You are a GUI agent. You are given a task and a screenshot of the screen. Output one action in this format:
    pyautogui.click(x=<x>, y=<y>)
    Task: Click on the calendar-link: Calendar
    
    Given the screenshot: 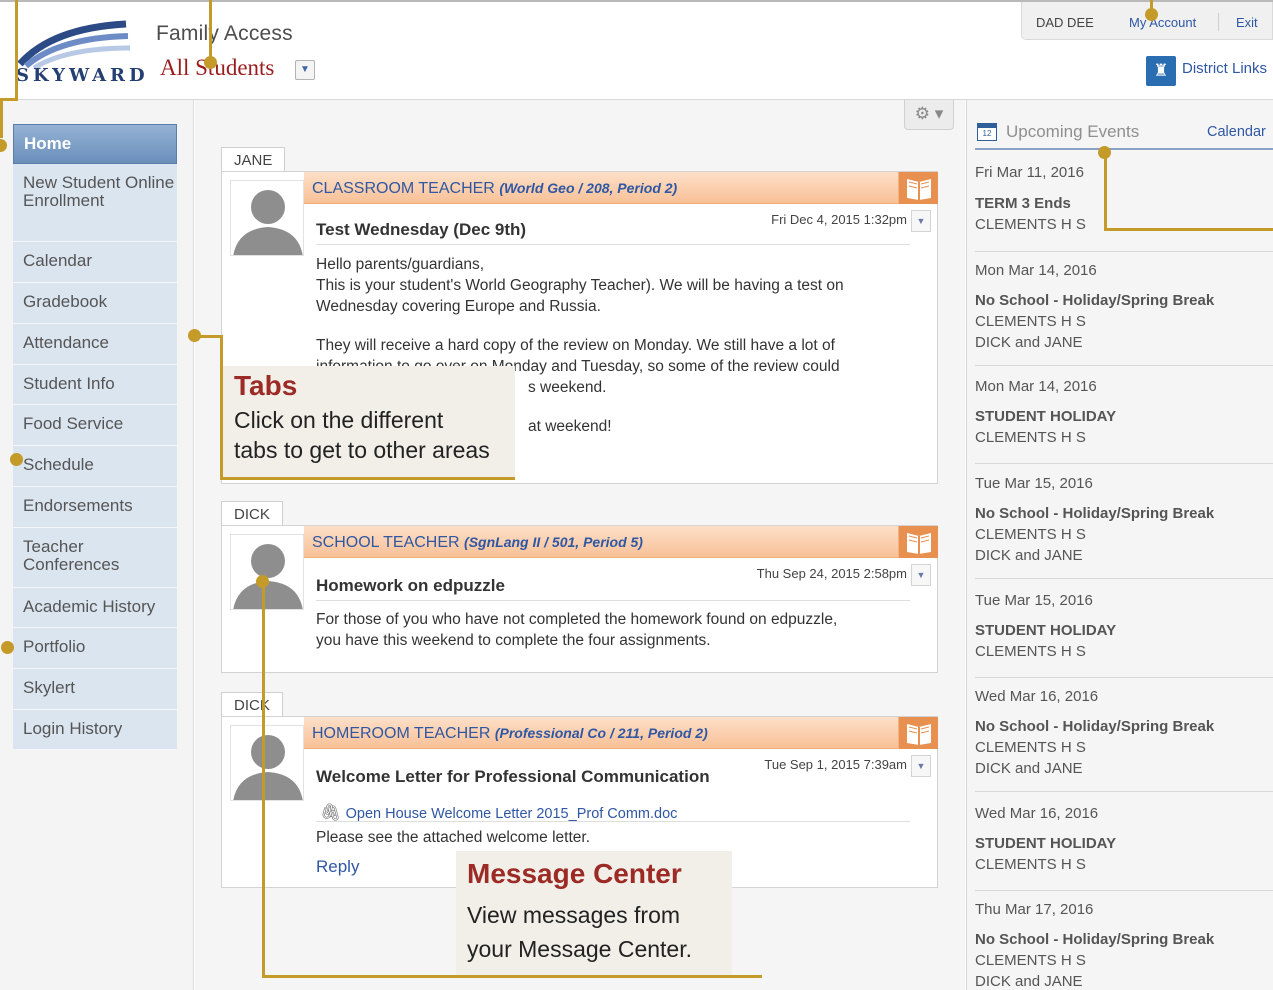 What is the action you would take?
    pyautogui.click(x=1236, y=132)
    